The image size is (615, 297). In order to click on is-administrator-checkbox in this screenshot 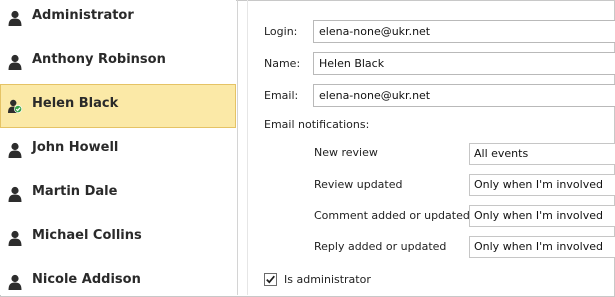, I will do `click(270, 279)`.